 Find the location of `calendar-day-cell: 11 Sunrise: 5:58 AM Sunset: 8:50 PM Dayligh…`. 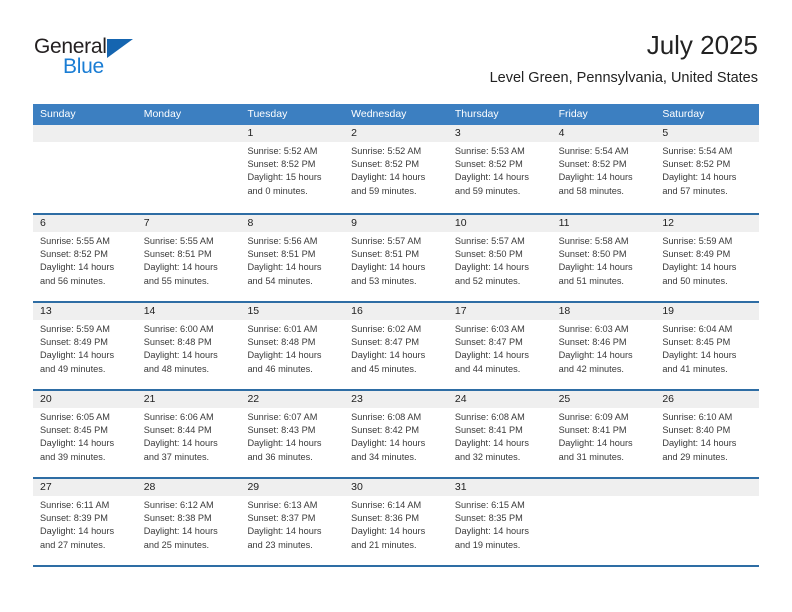

calendar-day-cell: 11 Sunrise: 5:58 AM Sunset: 8:50 PM Dayligh… is located at coordinates (603, 258).